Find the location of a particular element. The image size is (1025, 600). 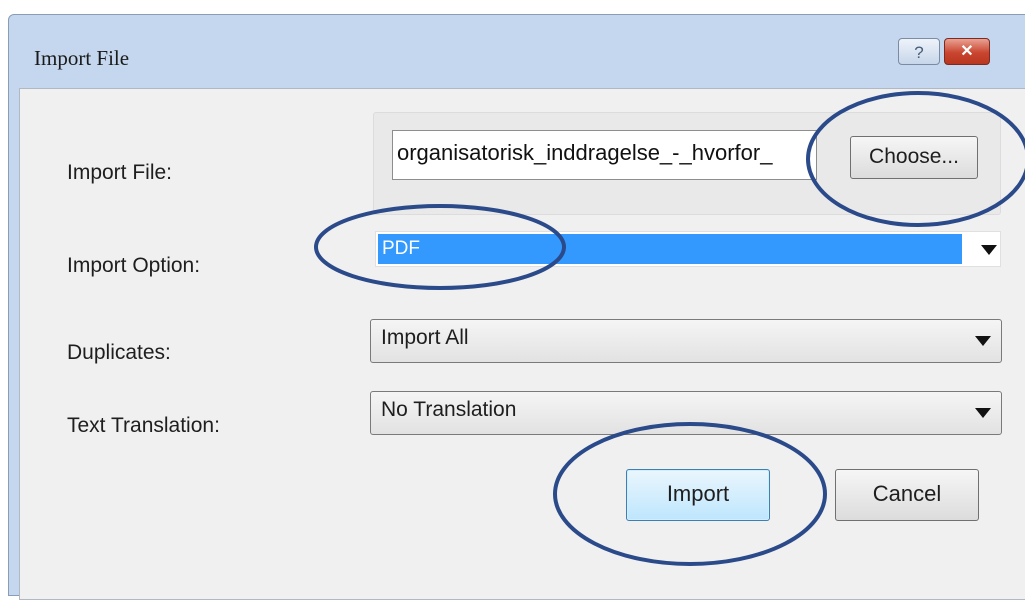

duplicates-selected-value: Import All is located at coordinates (425, 337).